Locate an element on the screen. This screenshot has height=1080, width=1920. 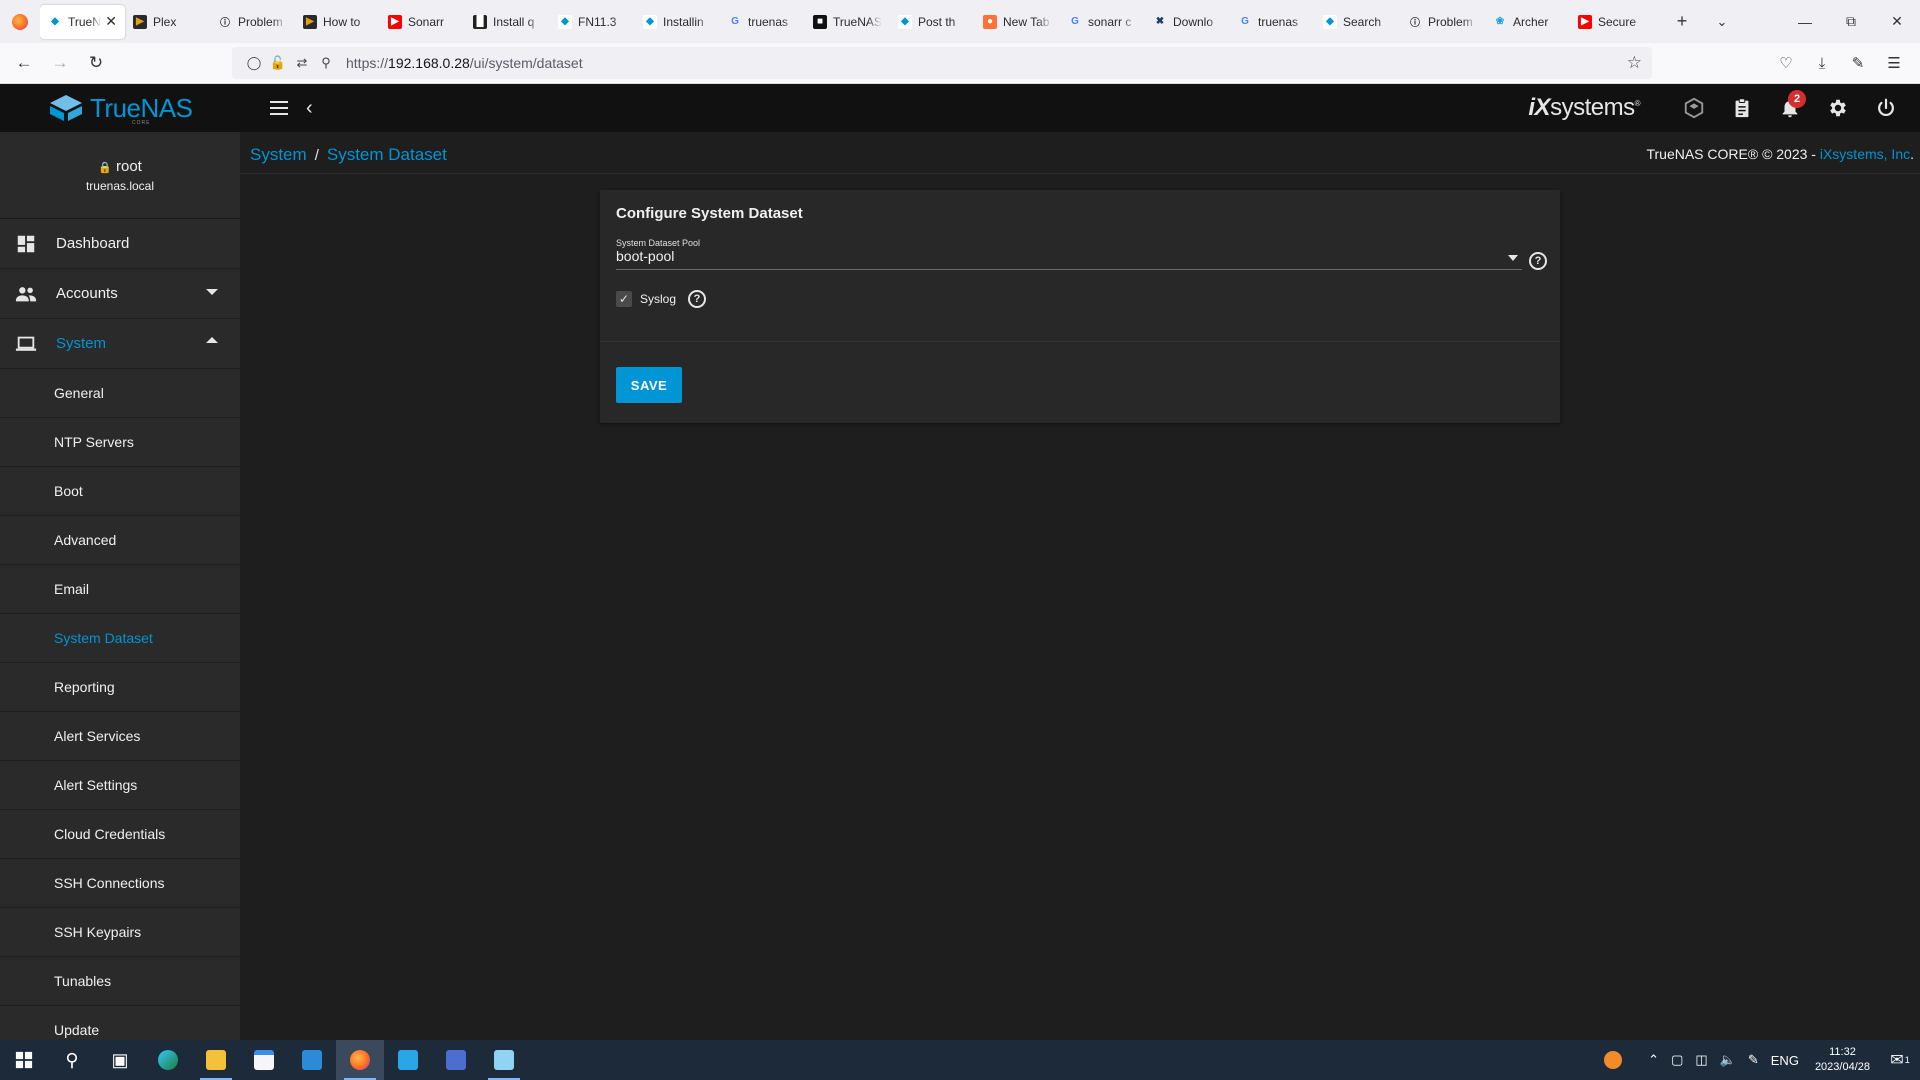
browser-tab: ◆ Installin is located at coordinates (677, 22).